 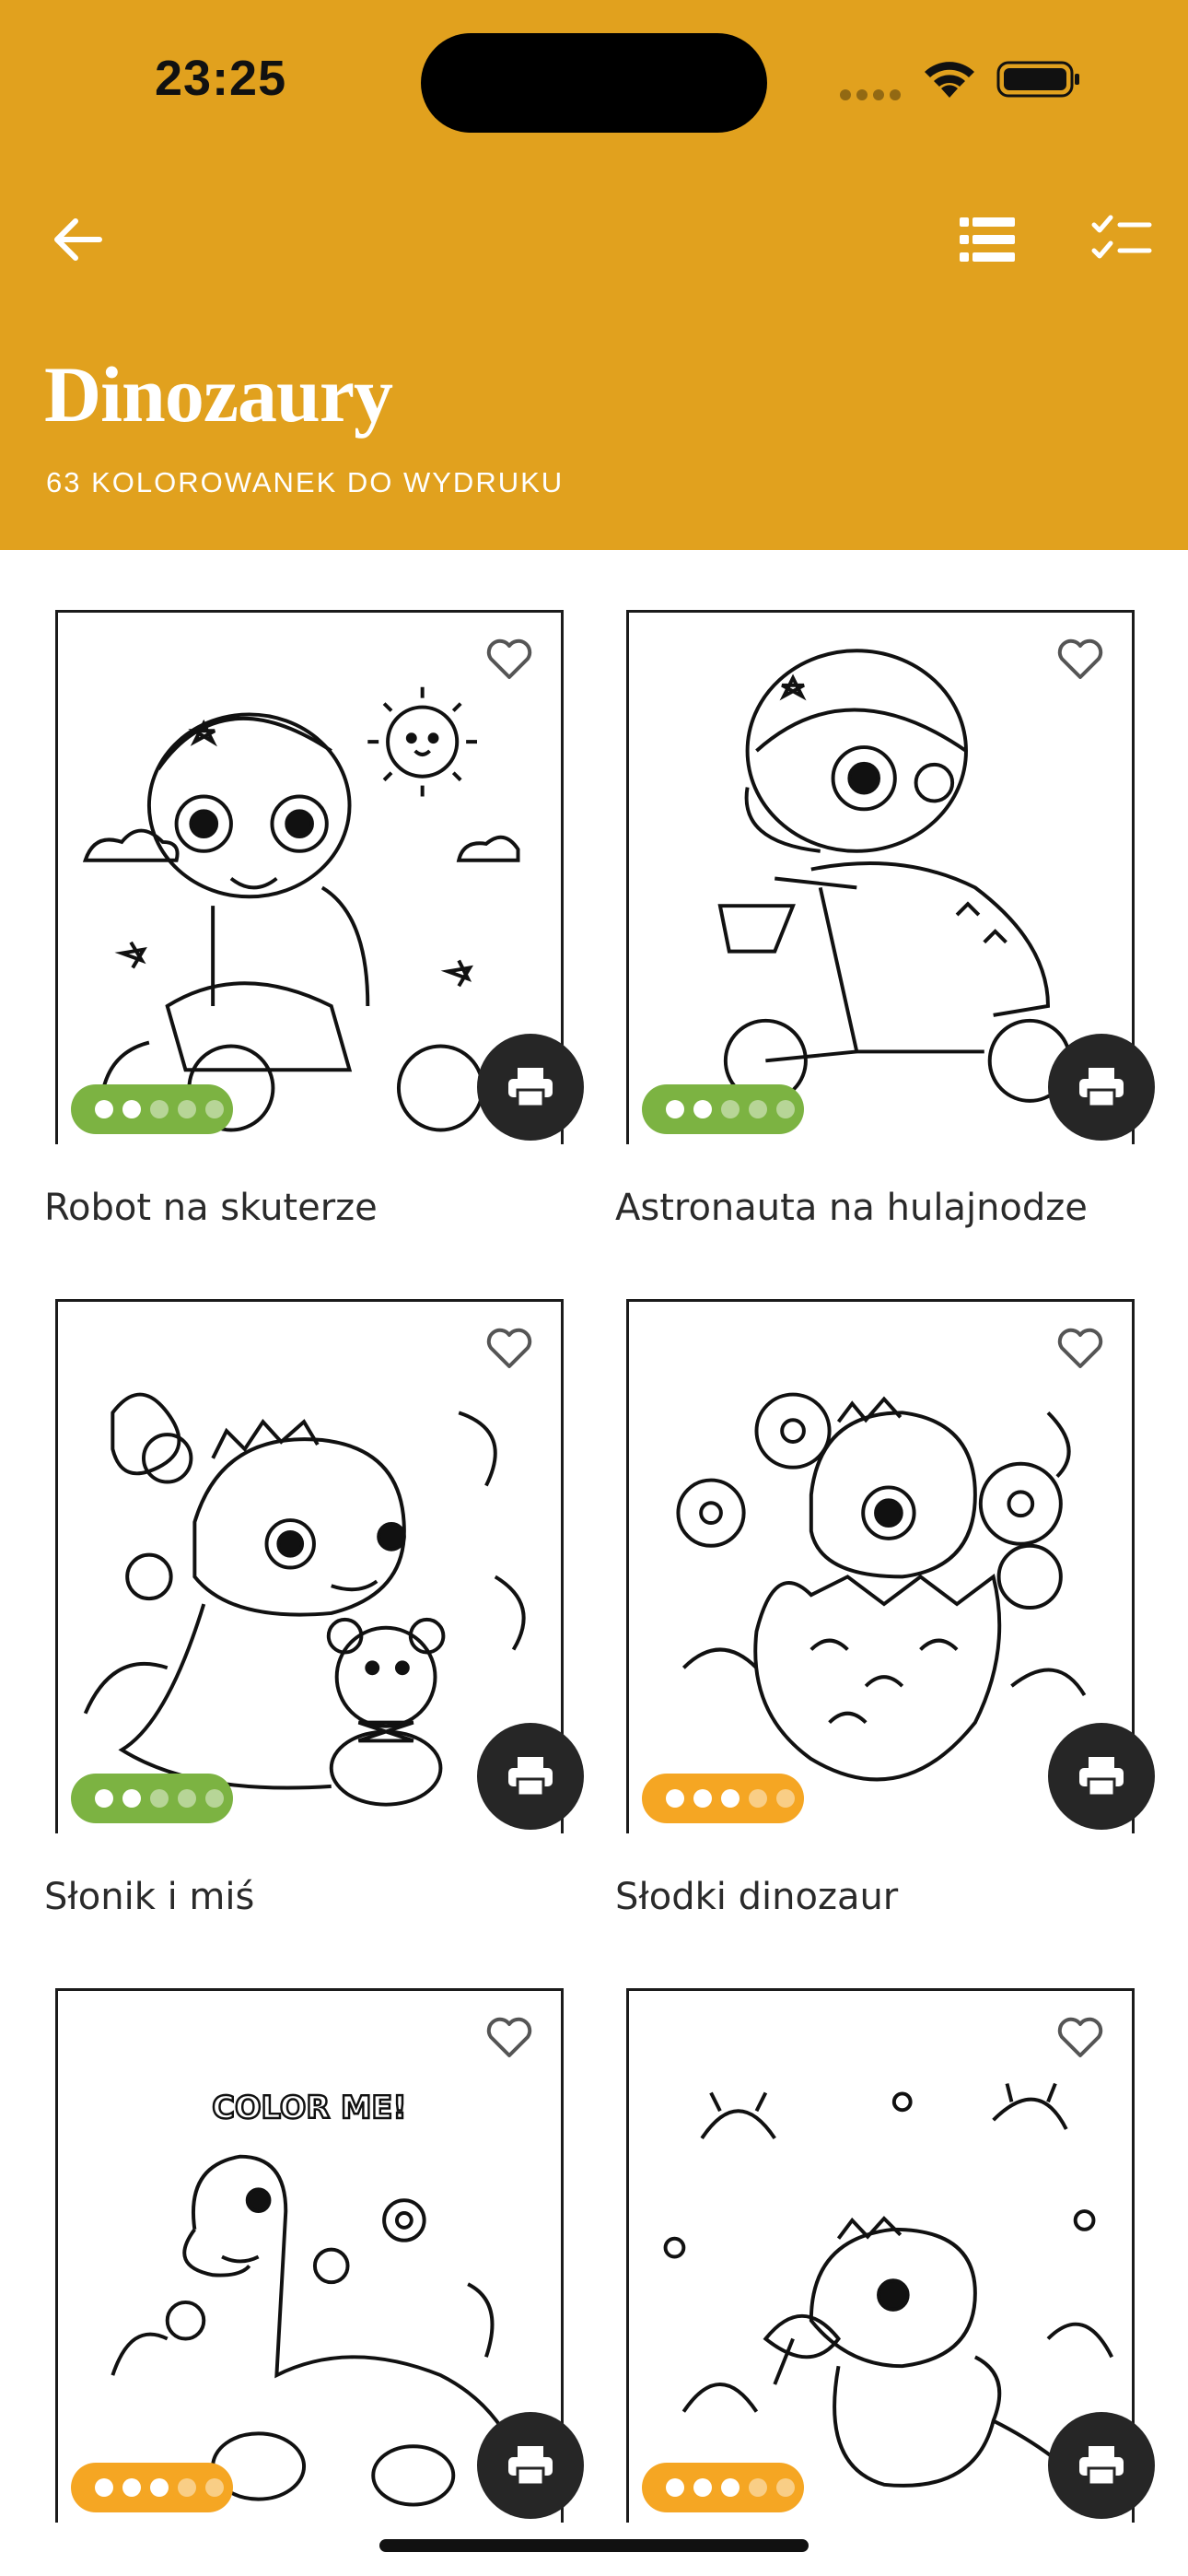 I want to click on list-view-icon, so click(x=987, y=239).